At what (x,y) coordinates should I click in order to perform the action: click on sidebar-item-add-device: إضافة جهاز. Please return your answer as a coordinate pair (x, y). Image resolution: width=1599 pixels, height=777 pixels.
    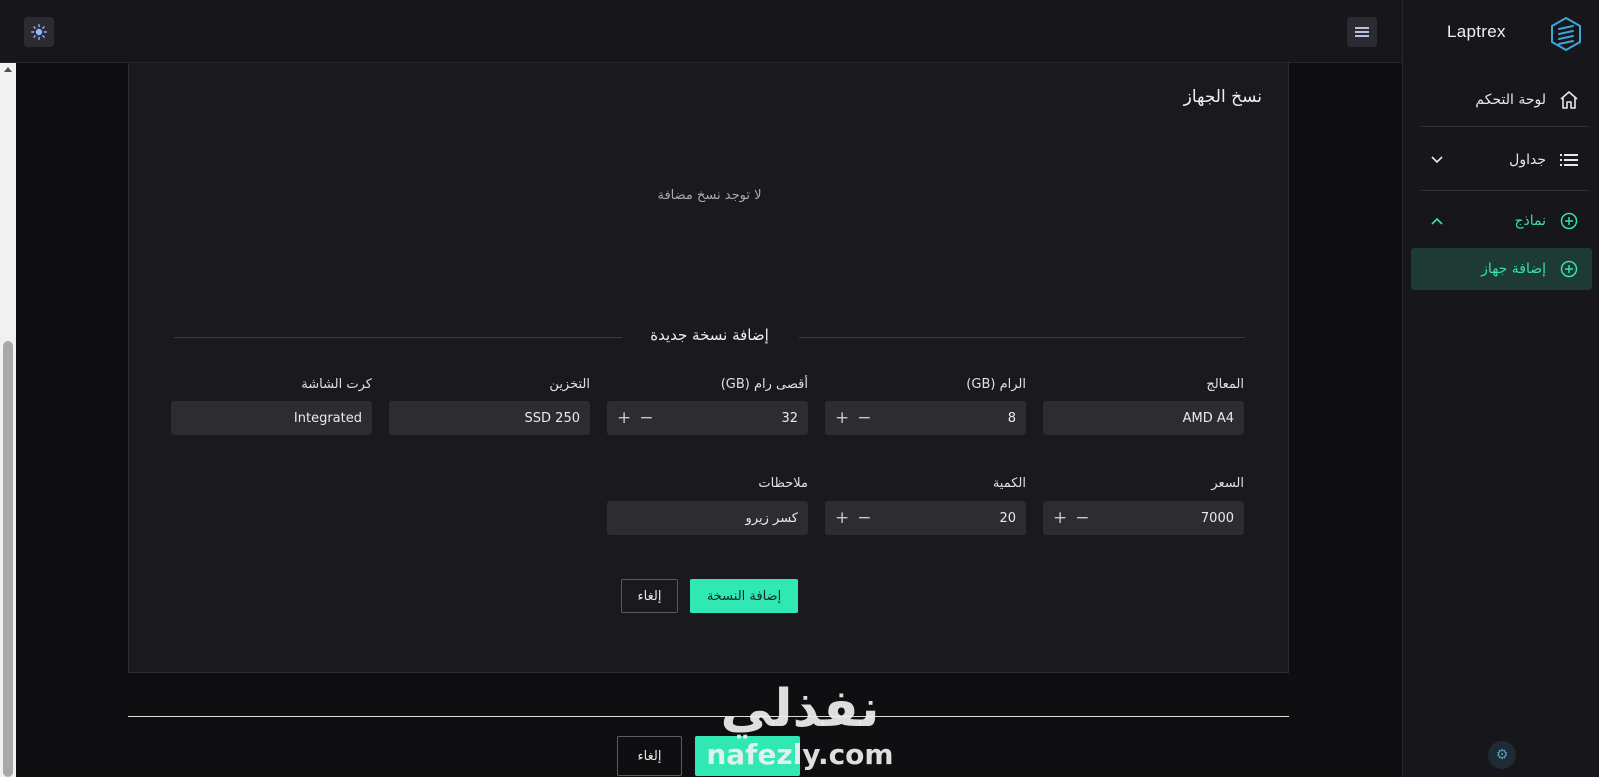
    Looking at the image, I should click on (1501, 269).